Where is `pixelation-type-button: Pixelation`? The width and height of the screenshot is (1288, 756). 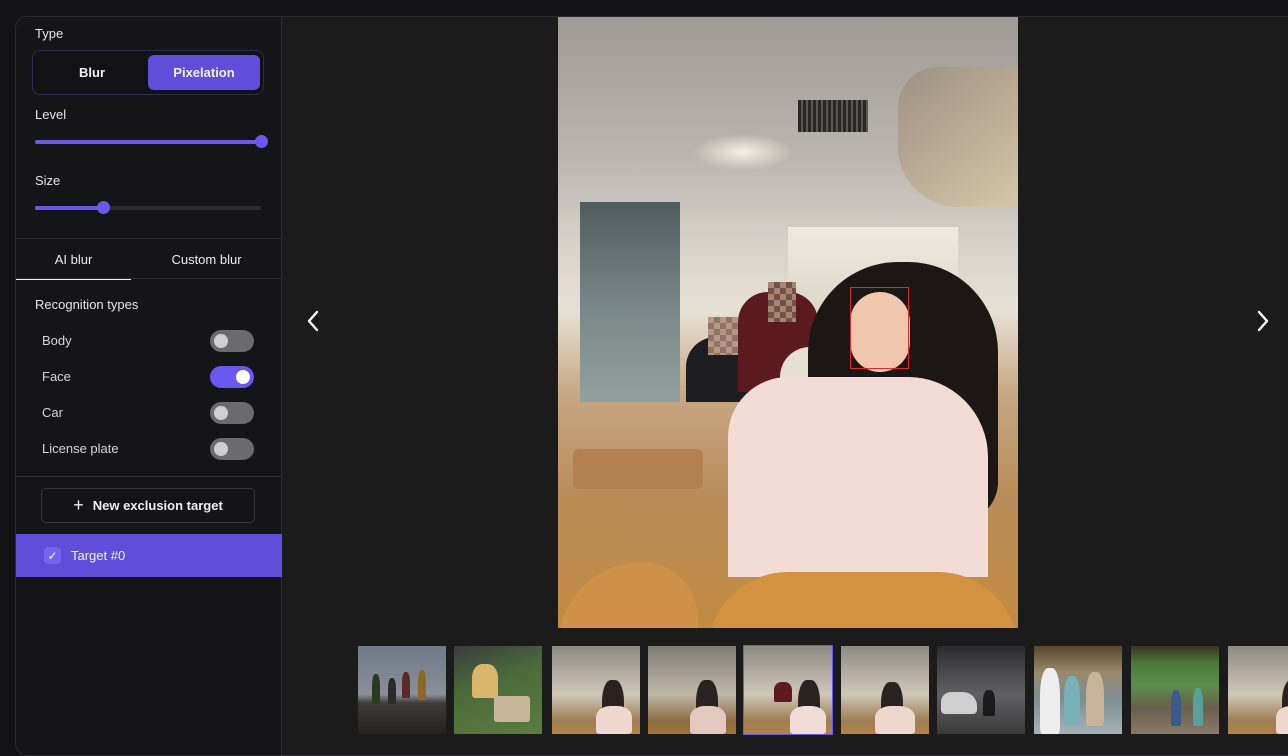
pixelation-type-button: Pixelation is located at coordinates (204, 72).